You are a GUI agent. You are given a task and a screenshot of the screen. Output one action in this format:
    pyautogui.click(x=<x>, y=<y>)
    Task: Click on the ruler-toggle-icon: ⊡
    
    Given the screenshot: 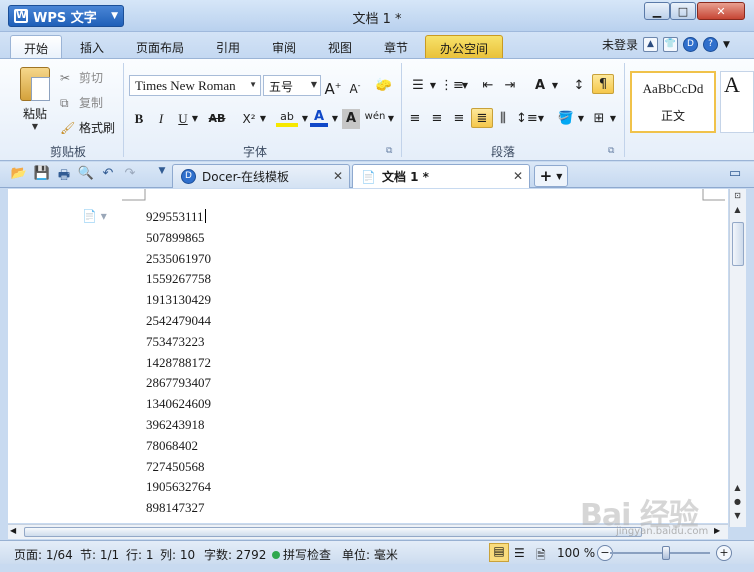 What is the action you would take?
    pyautogui.click(x=737, y=196)
    